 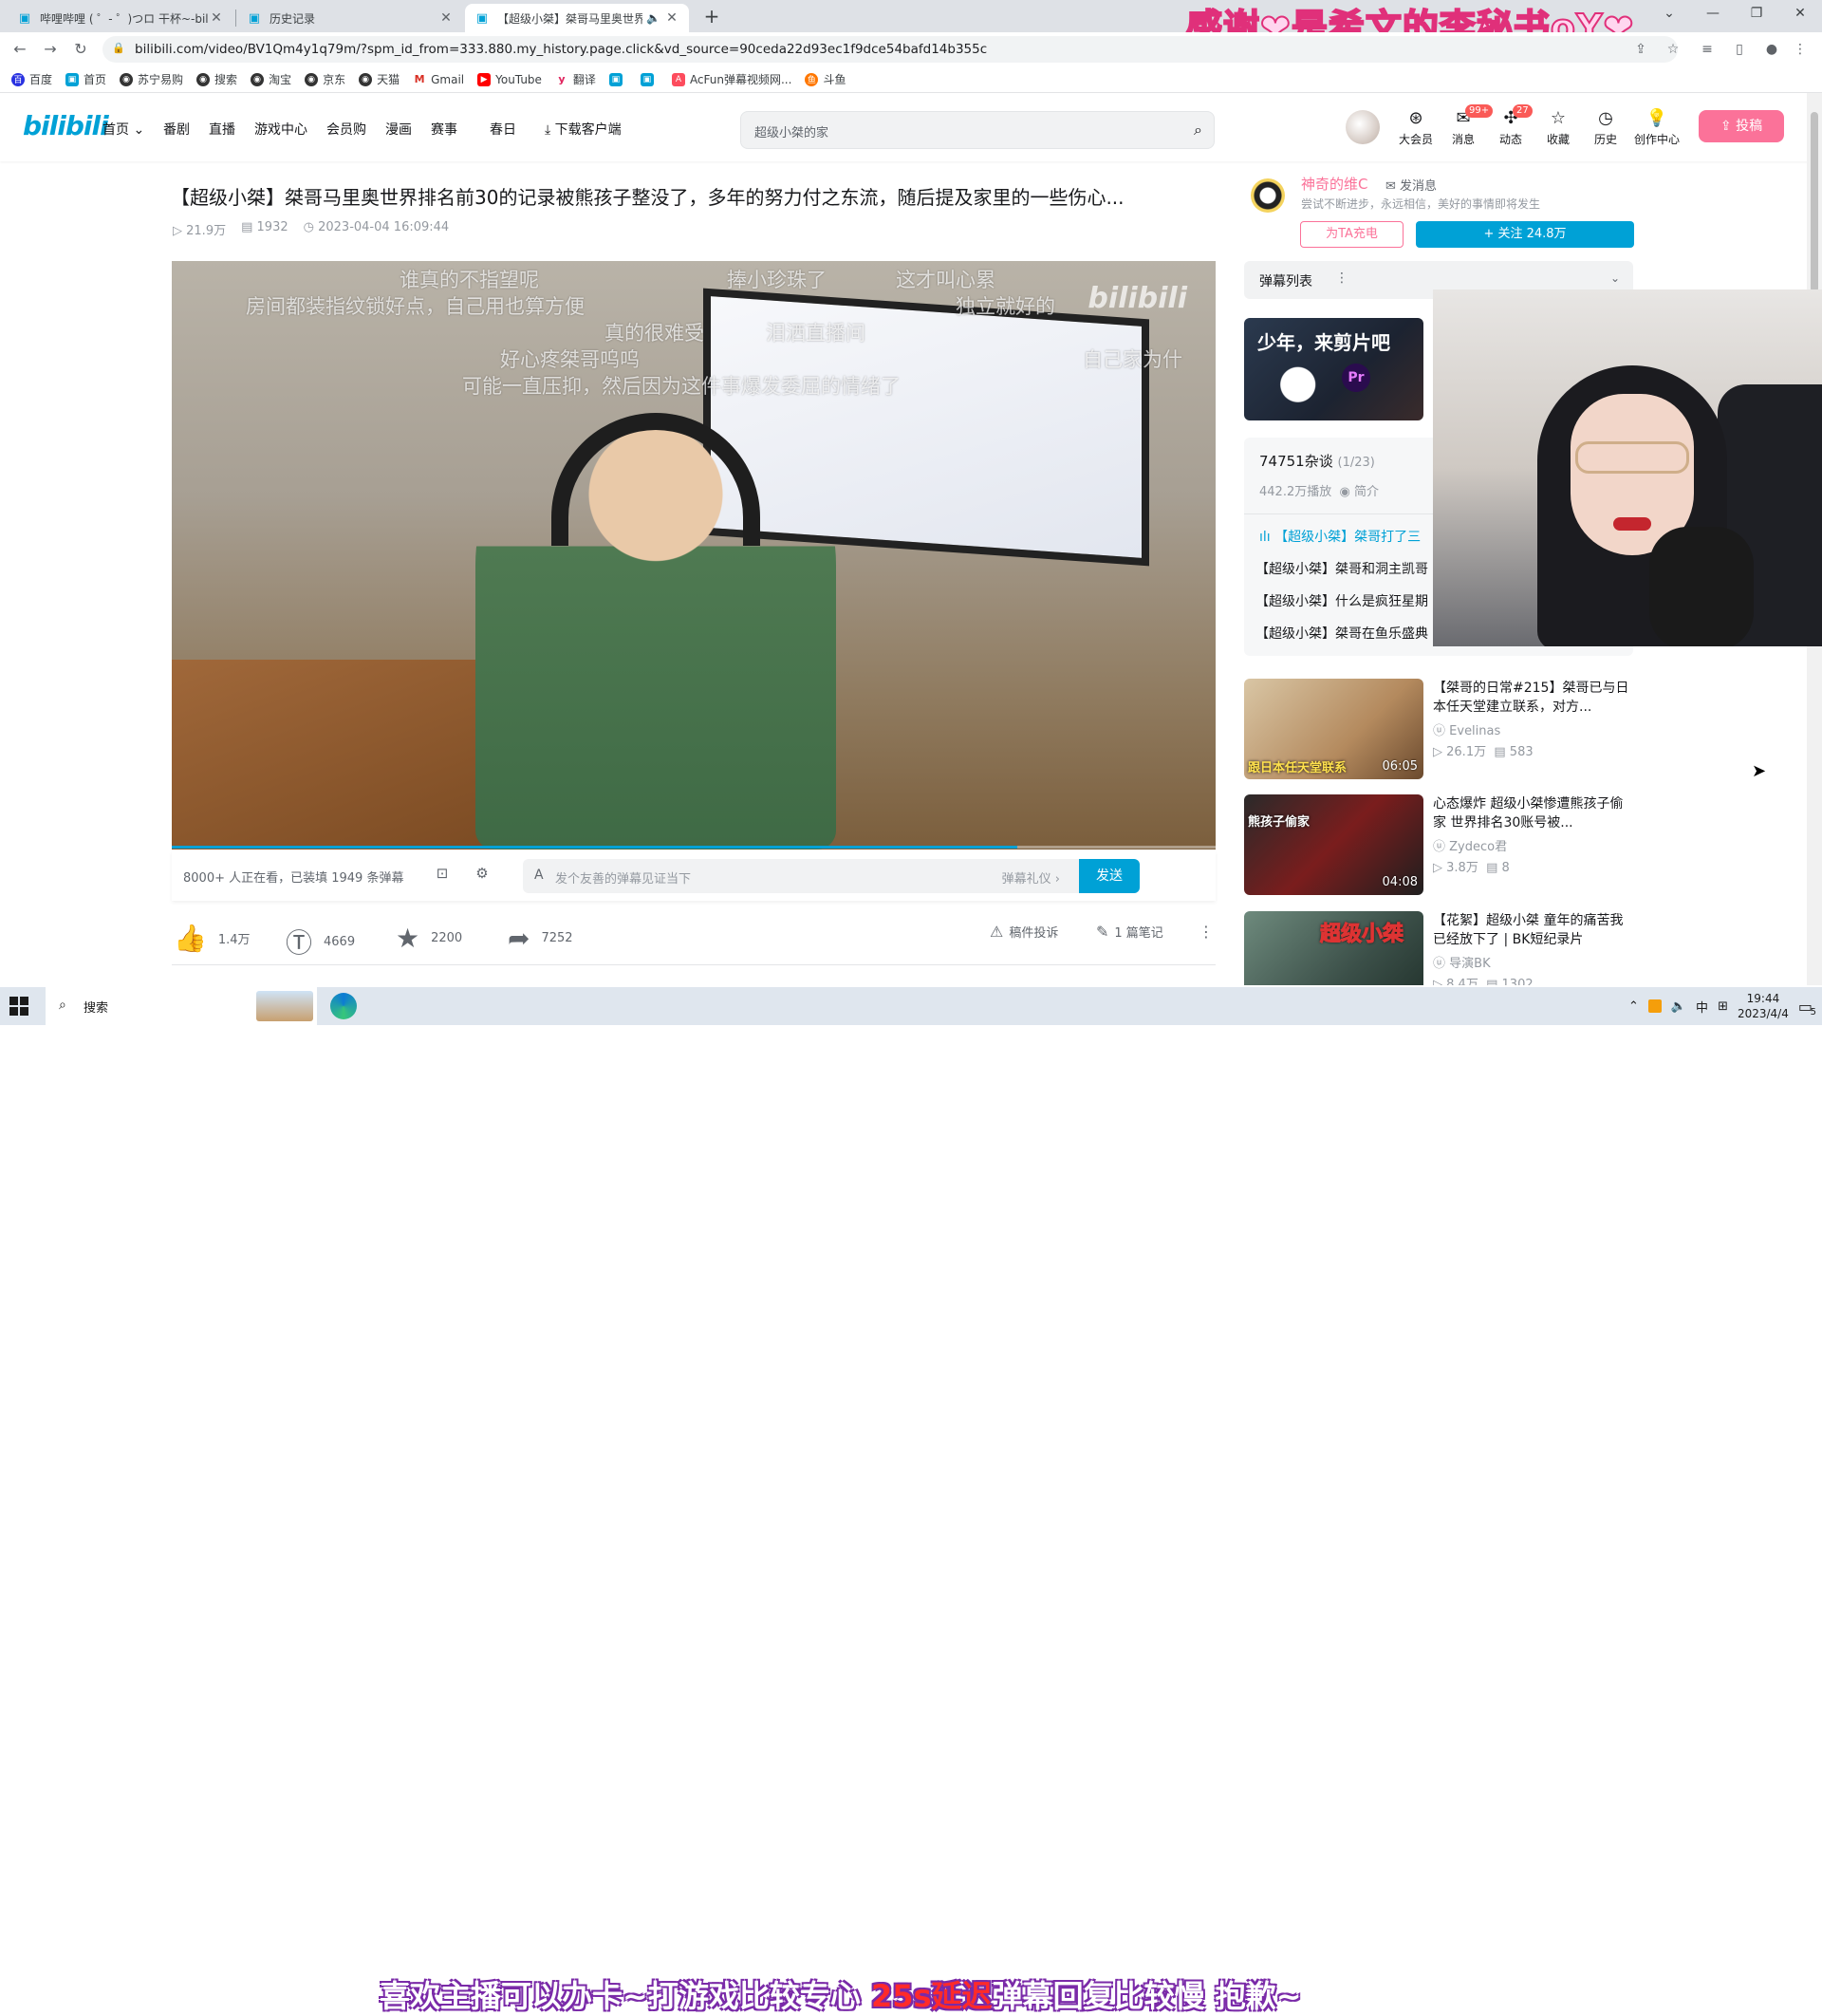 I want to click on bookmark-bilibili-1: ▣, so click(x=617, y=79).